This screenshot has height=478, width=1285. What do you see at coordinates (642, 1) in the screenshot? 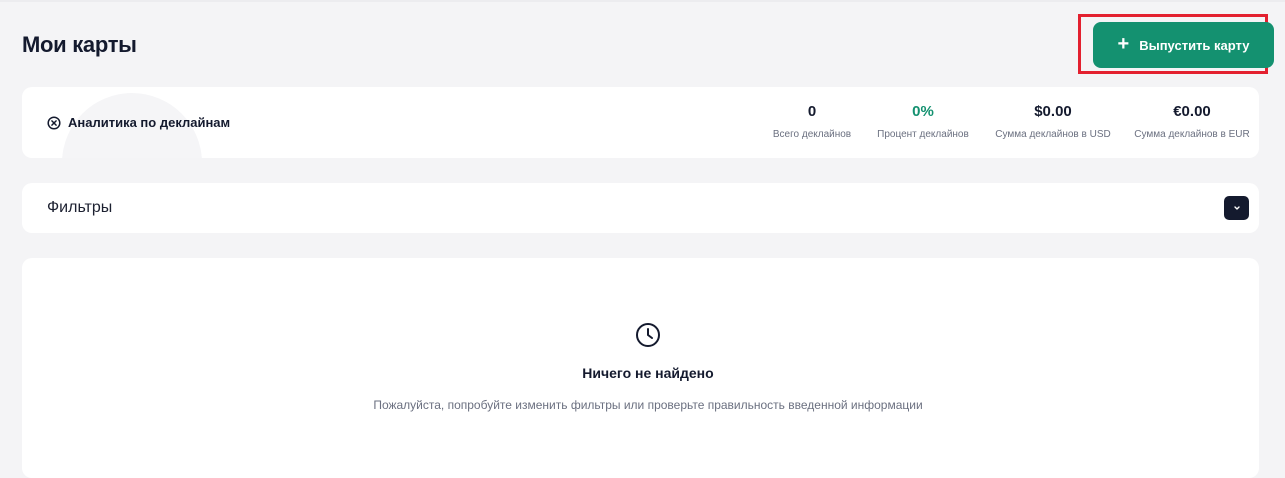
I see `top-divider` at bounding box center [642, 1].